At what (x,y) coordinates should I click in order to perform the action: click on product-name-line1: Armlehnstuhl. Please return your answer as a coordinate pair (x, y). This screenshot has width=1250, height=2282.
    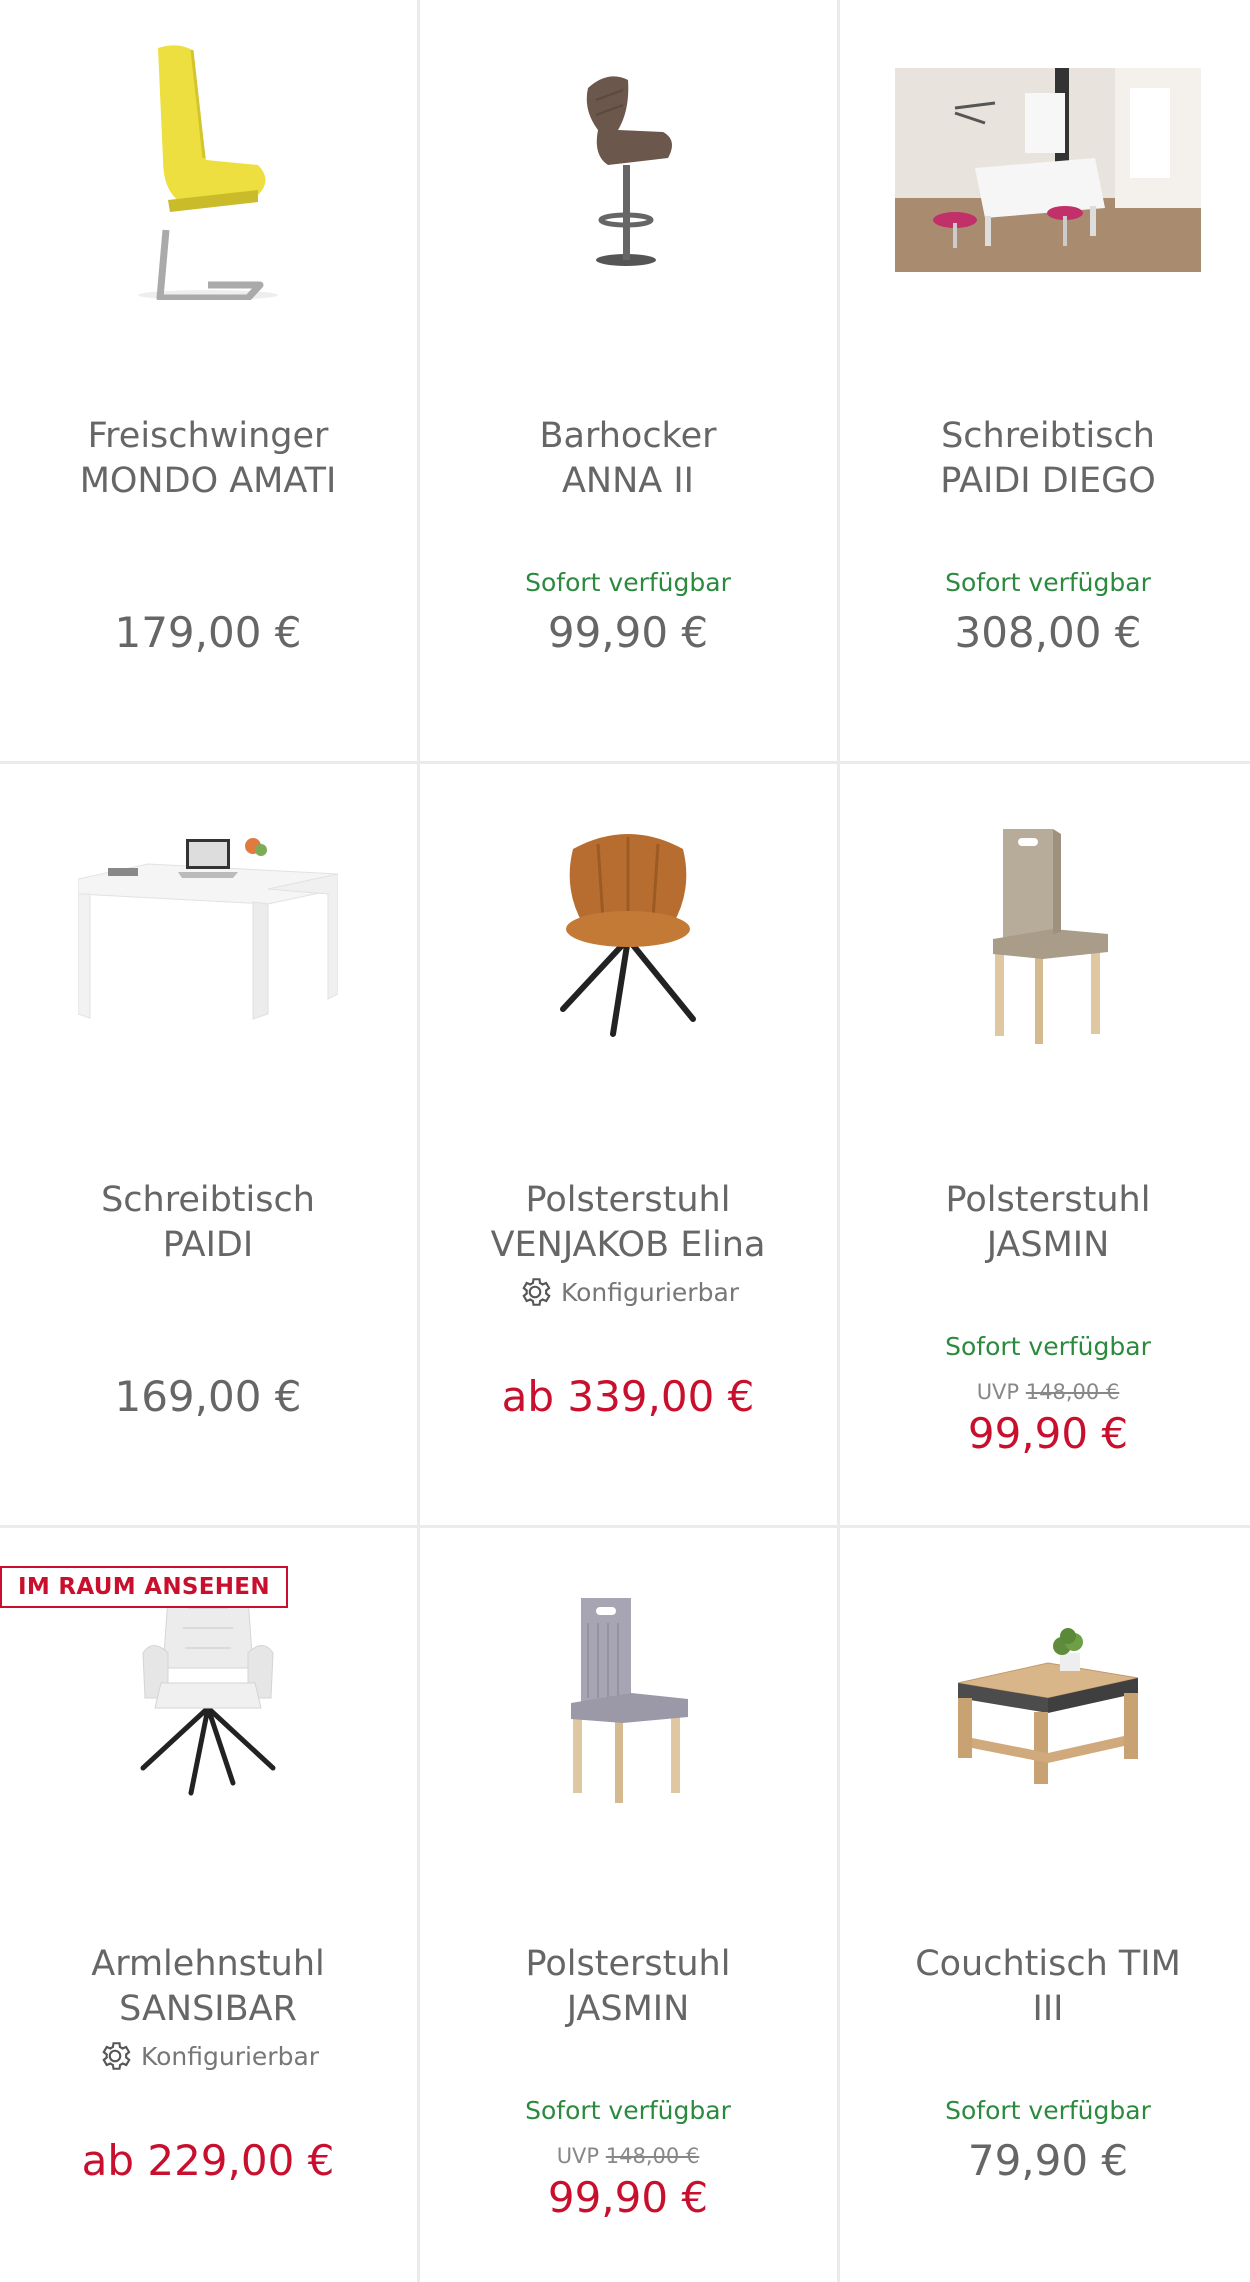
    Looking at the image, I should click on (208, 1964).